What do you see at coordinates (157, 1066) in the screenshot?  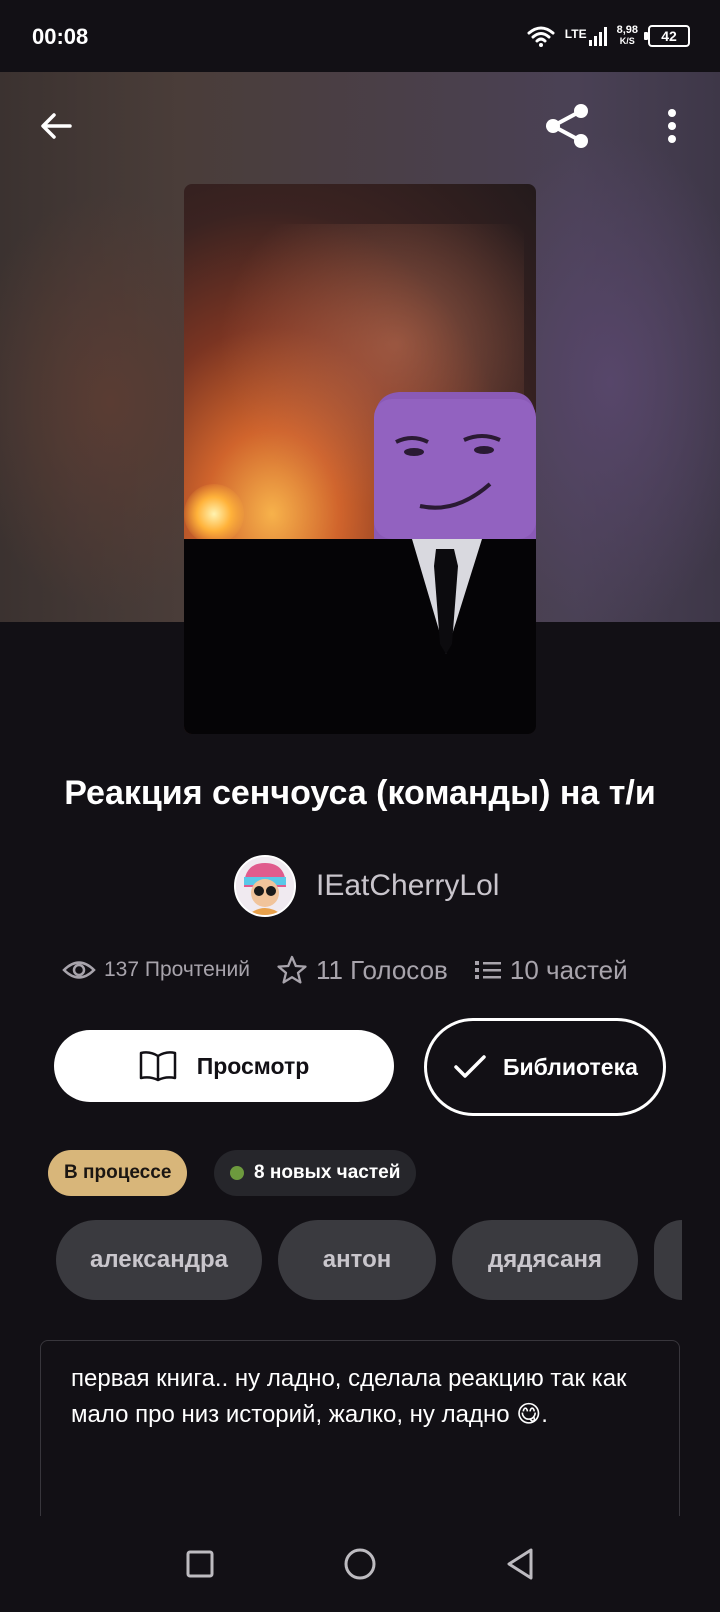 I see `book-icon` at bounding box center [157, 1066].